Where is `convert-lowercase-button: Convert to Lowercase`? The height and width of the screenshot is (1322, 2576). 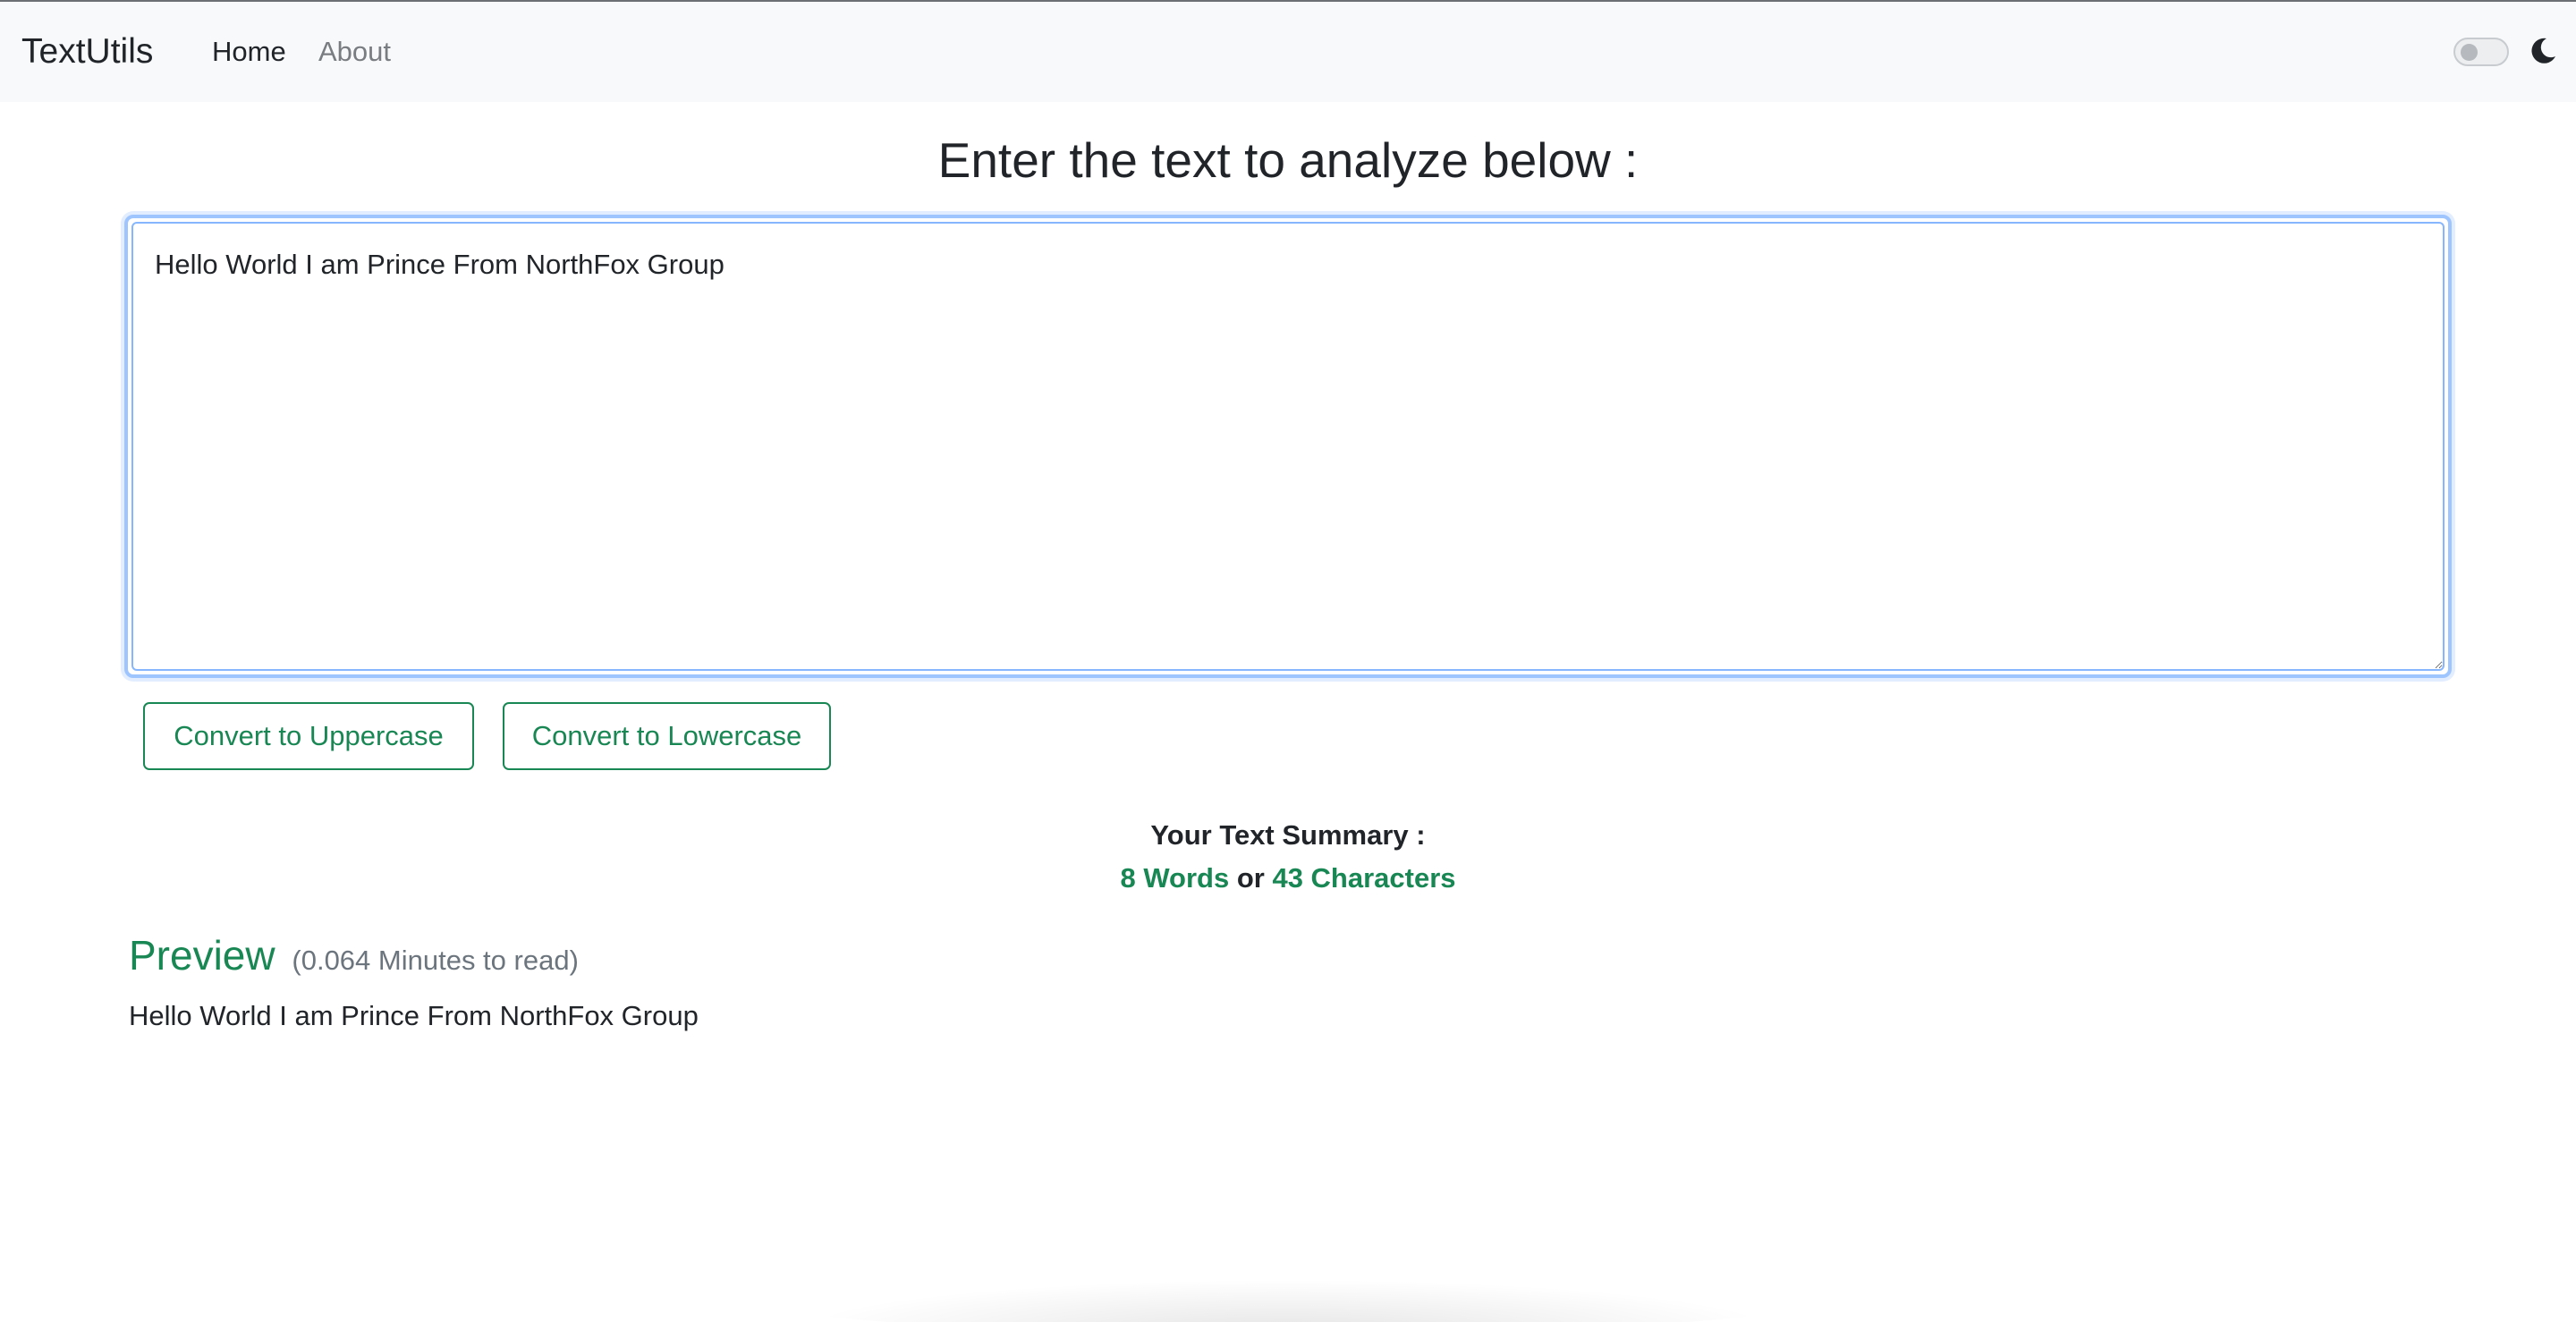
convert-lowercase-button: Convert to Lowercase is located at coordinates (667, 736).